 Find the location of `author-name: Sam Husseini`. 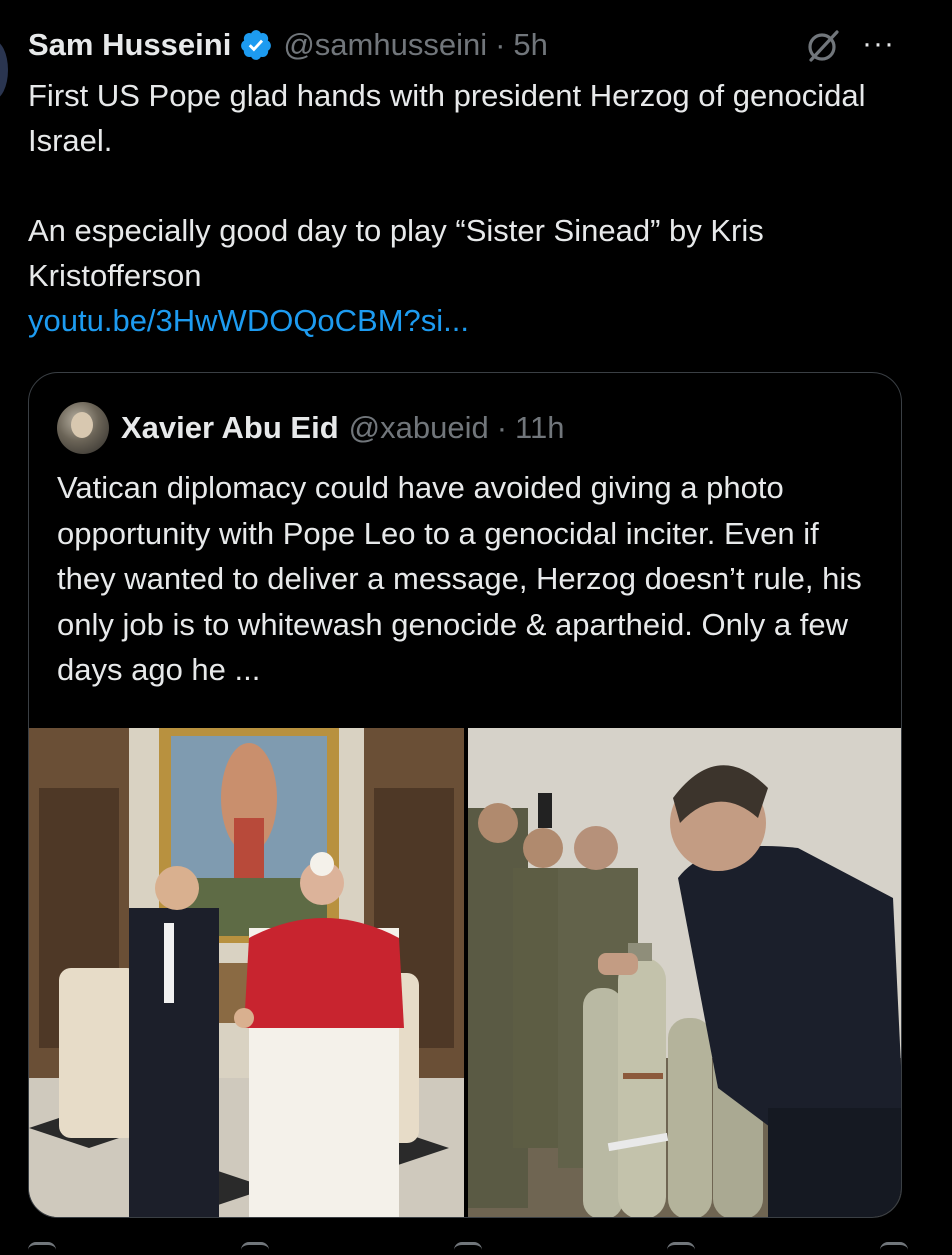

author-name: Sam Husseini is located at coordinates (129, 45).